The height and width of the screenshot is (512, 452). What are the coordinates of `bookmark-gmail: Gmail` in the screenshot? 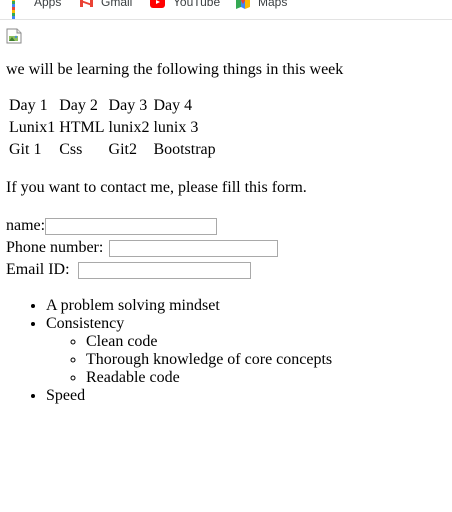 It's located at (106, 6).